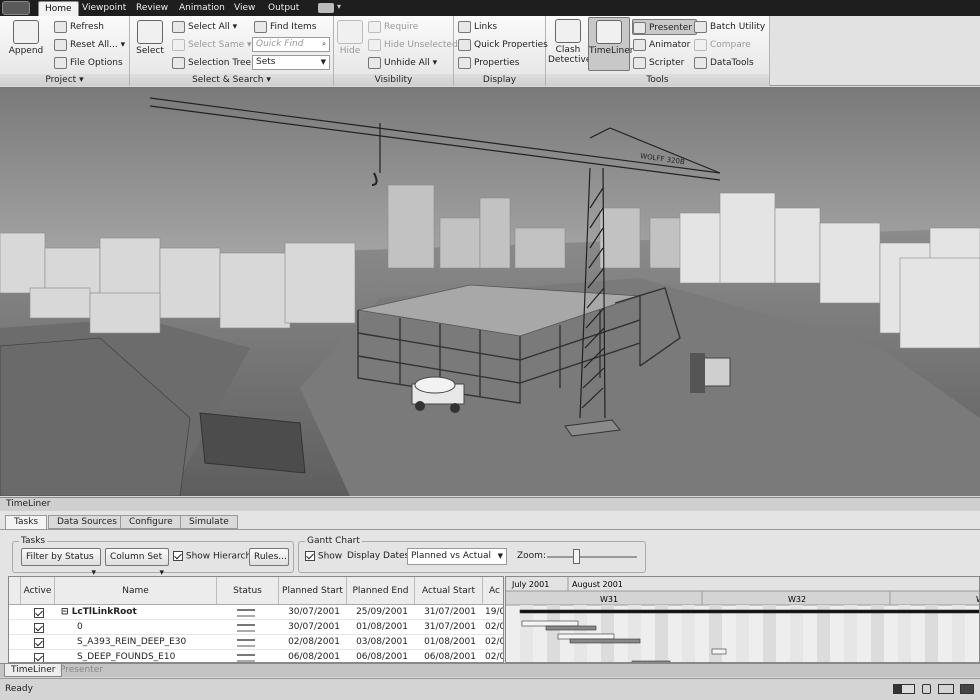 The width and height of the screenshot is (980, 700). I want to click on select-all-button: Select All ▾, so click(204, 27).